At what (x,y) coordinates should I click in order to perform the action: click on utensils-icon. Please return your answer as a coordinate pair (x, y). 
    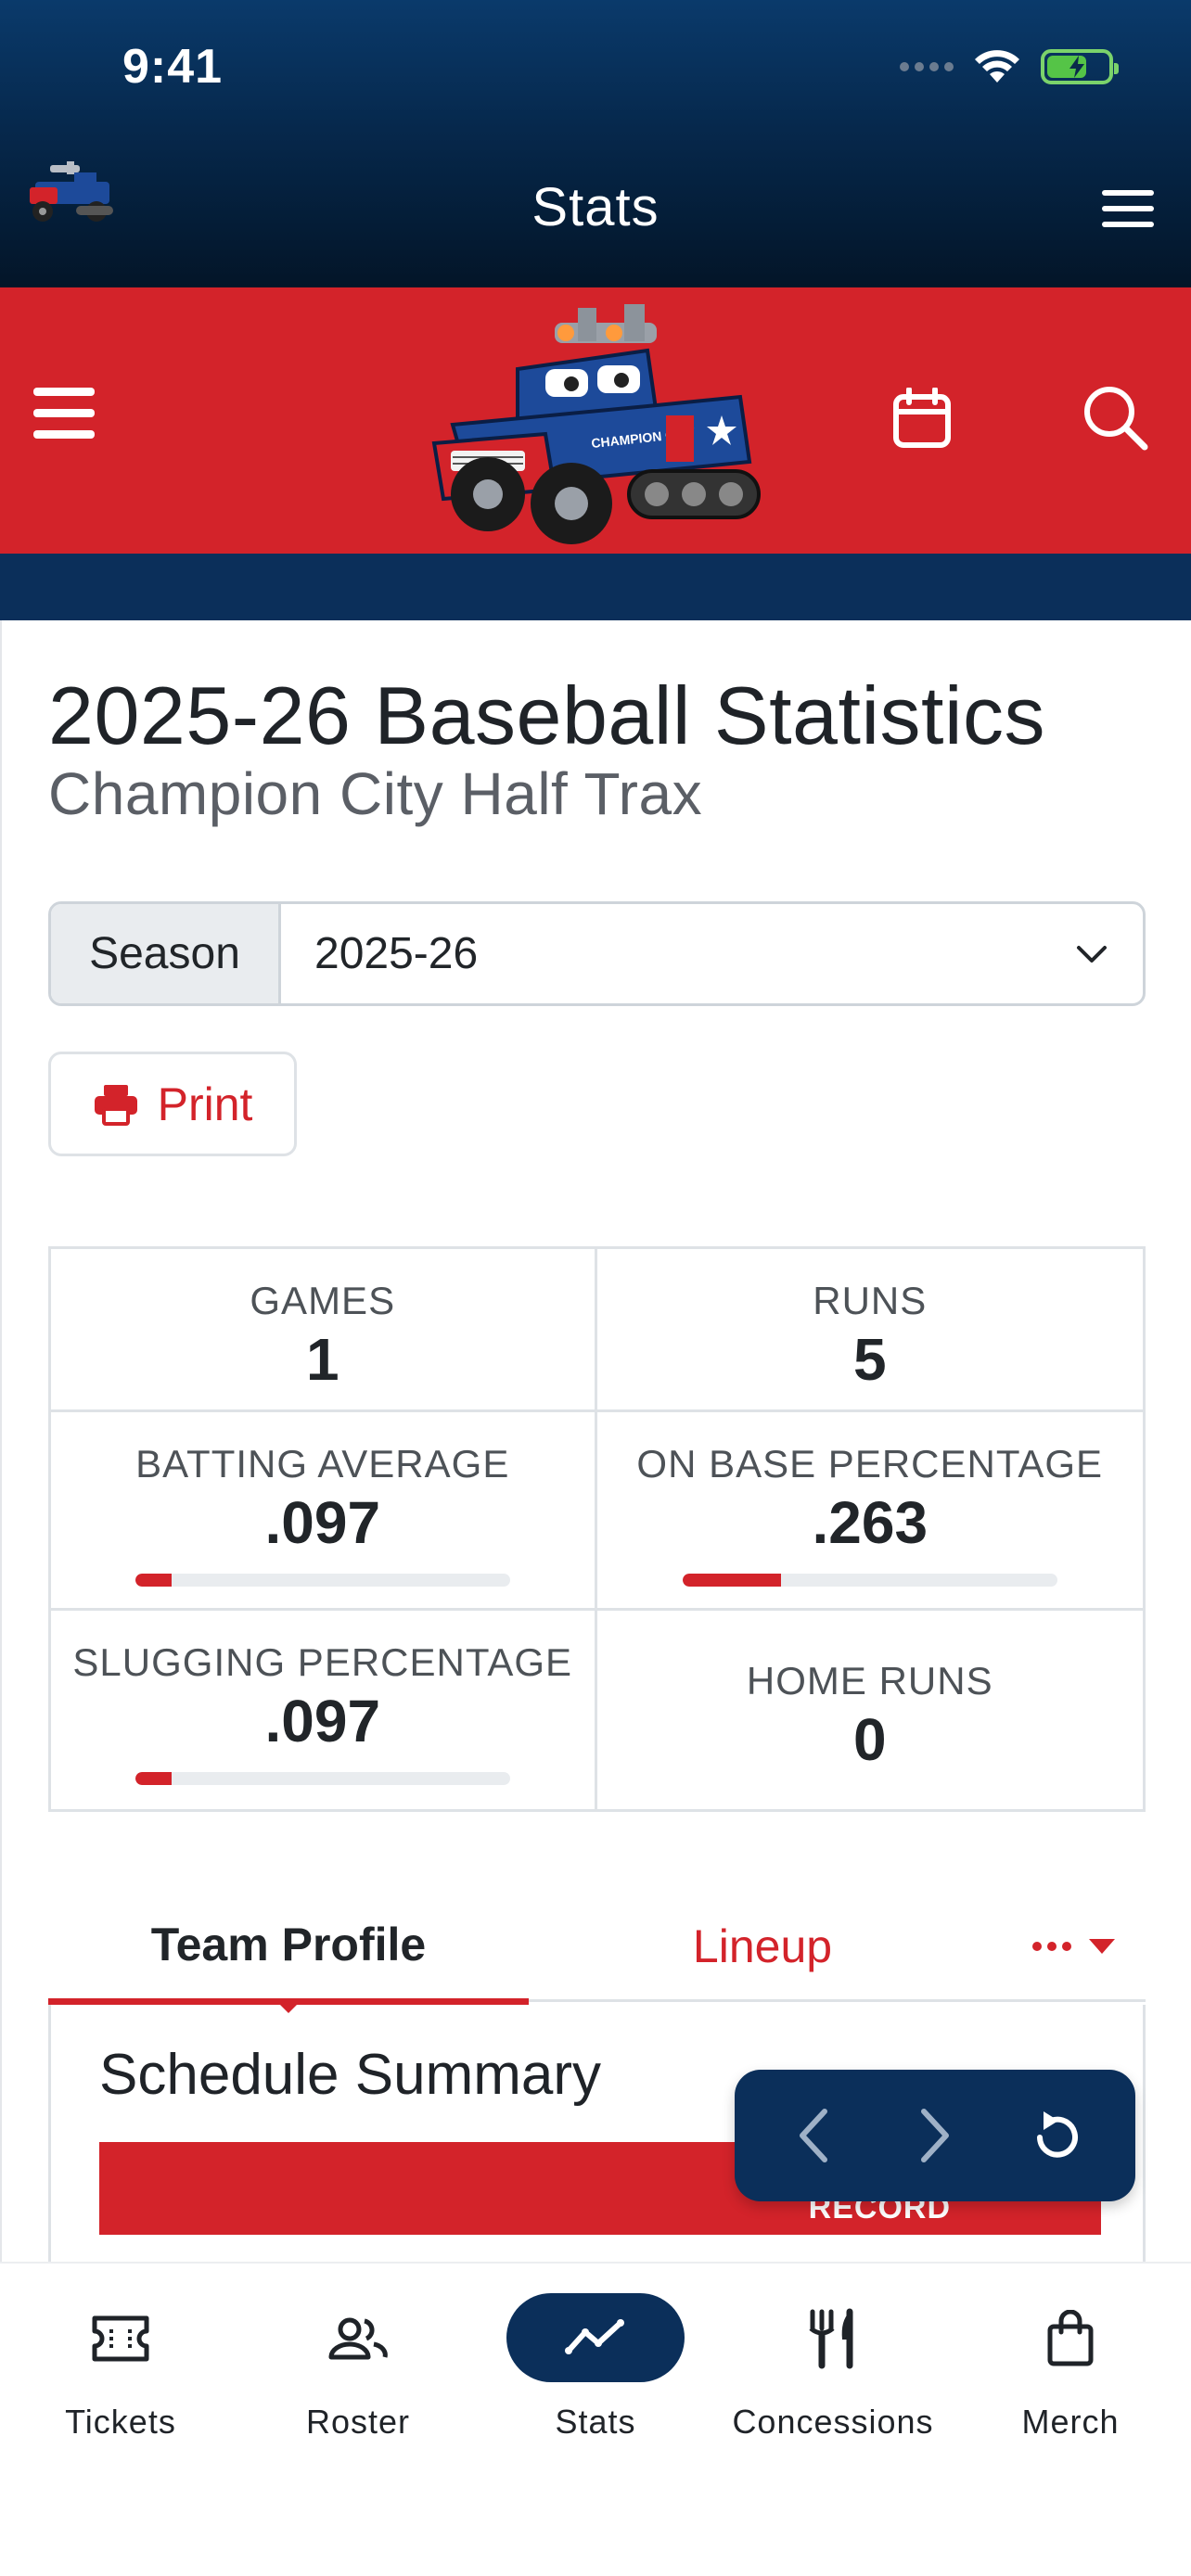
    Looking at the image, I should click on (831, 2339).